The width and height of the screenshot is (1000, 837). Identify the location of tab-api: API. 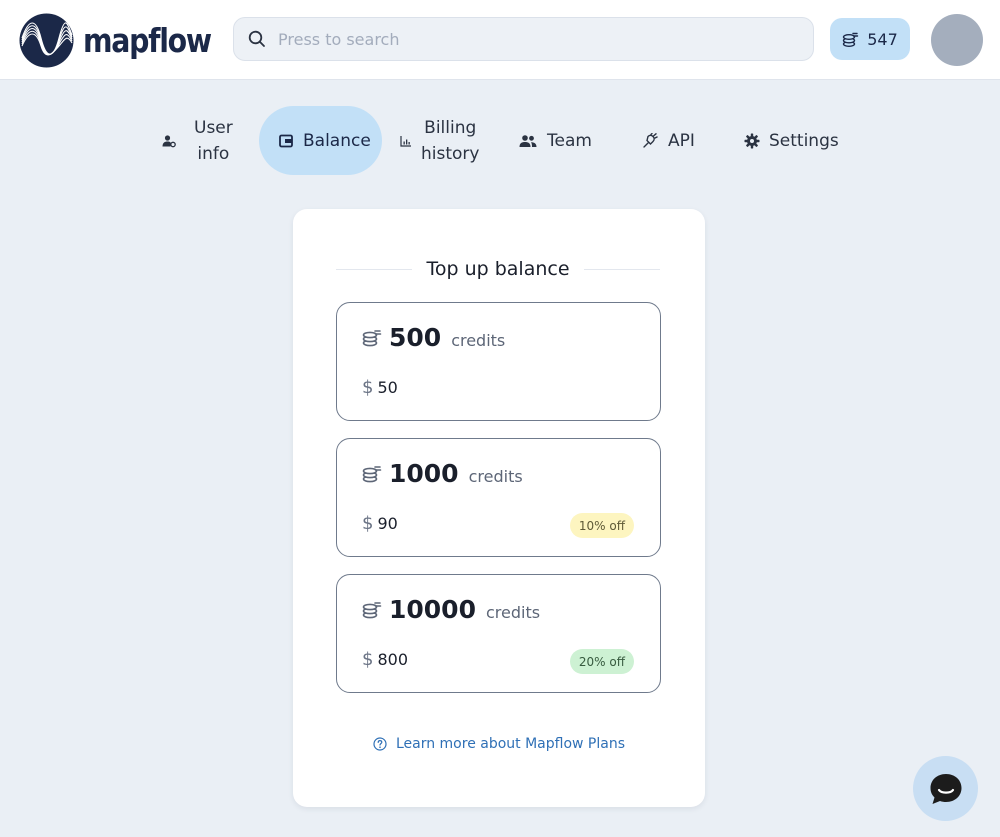
(672, 140).